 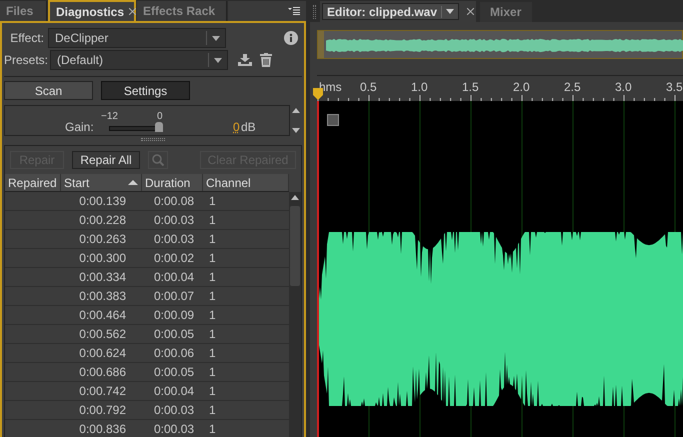 I want to click on table-cell-text: 0:00.686, so click(x=102, y=372).